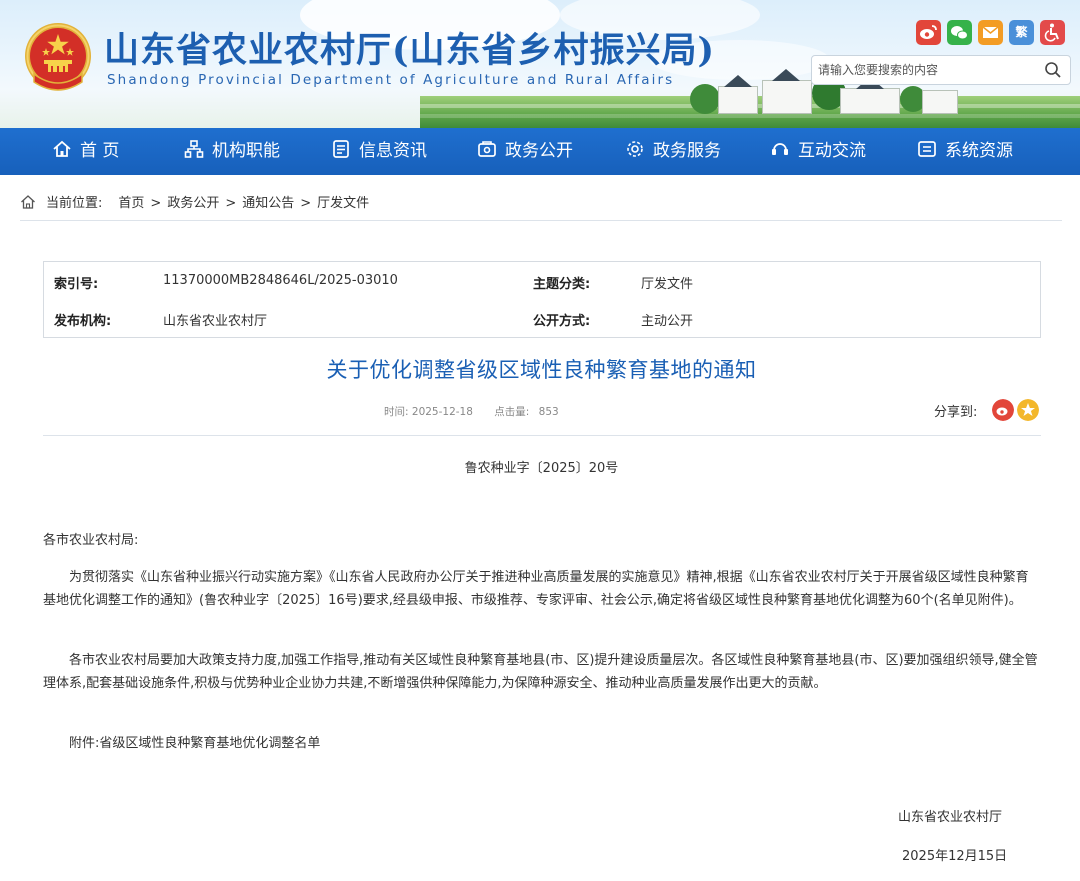 Image resolution: width=1080 pixels, height=881 pixels. What do you see at coordinates (268, 203) in the screenshot?
I see `breadcrumb-item-notice: 通知公告` at bounding box center [268, 203].